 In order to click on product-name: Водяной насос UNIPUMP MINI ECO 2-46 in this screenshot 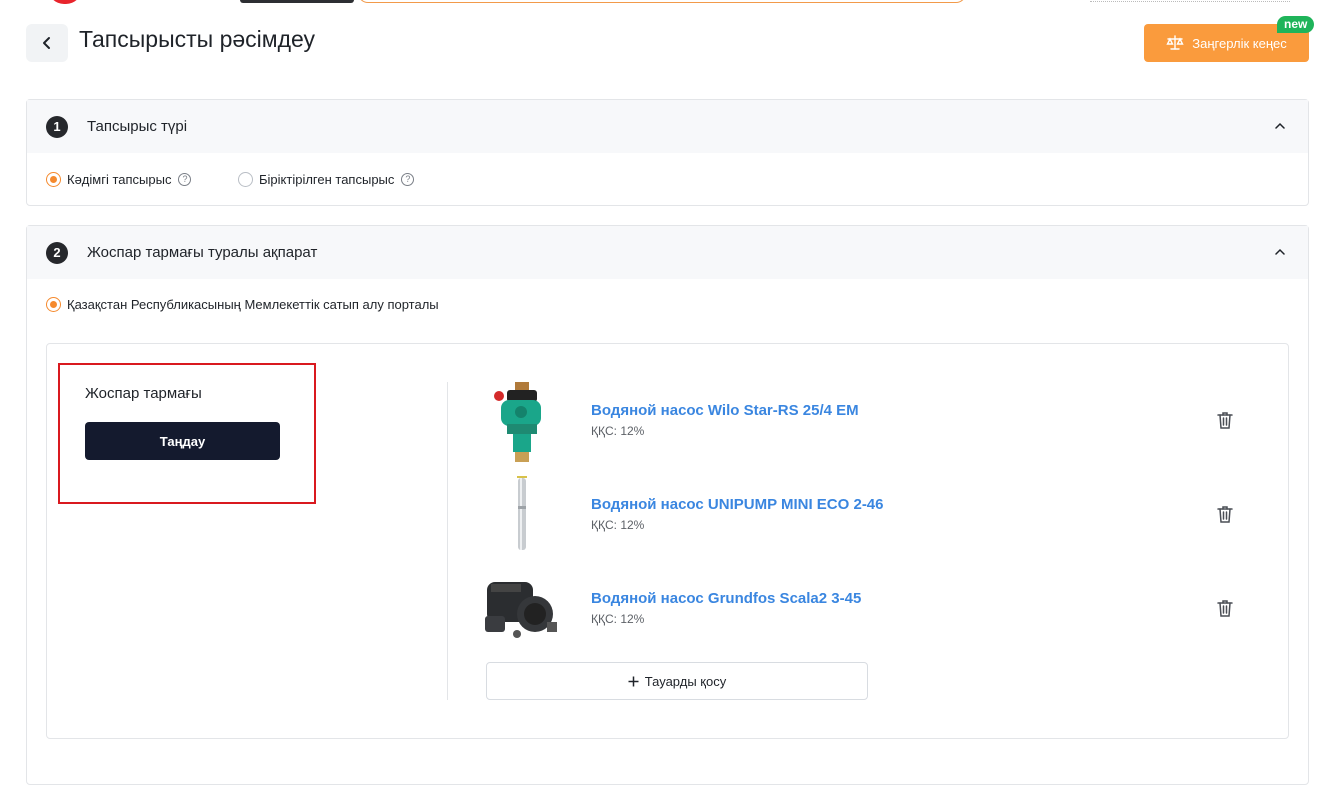, I will do `click(737, 504)`.